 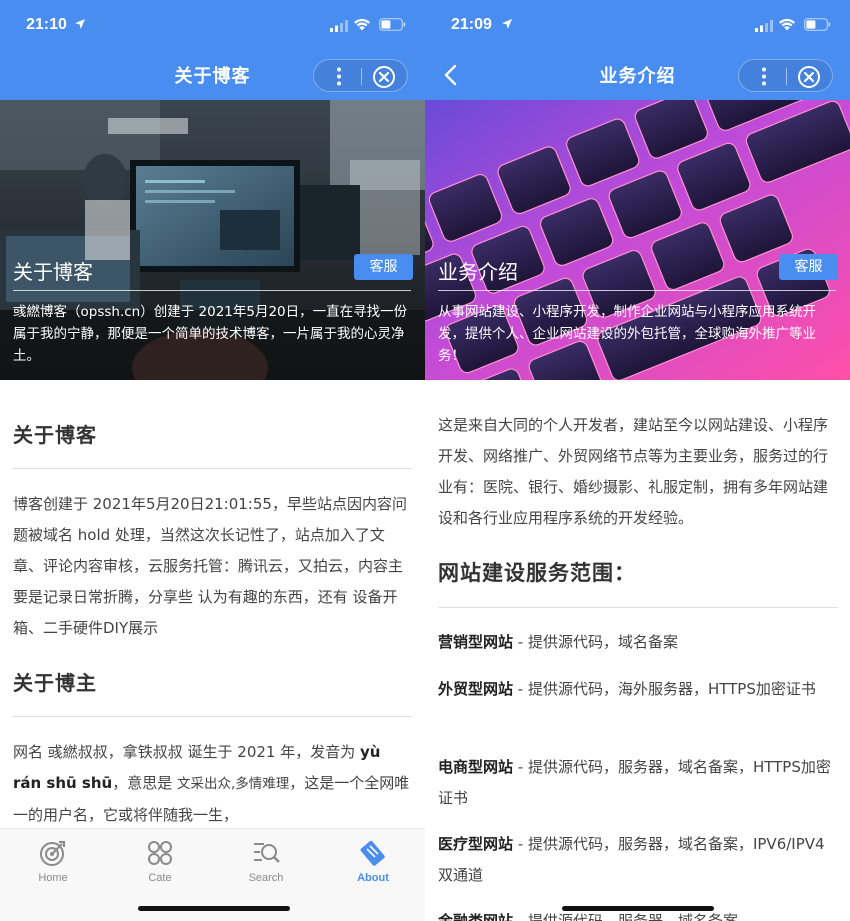 What do you see at coordinates (46, 24) in the screenshot?
I see `status-time: 21:10` at bounding box center [46, 24].